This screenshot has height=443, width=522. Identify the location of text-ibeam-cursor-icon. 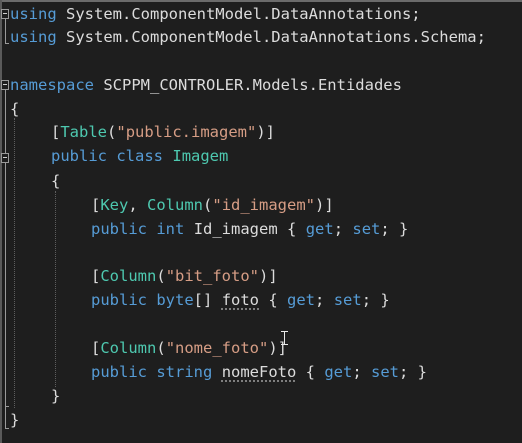
(284, 338).